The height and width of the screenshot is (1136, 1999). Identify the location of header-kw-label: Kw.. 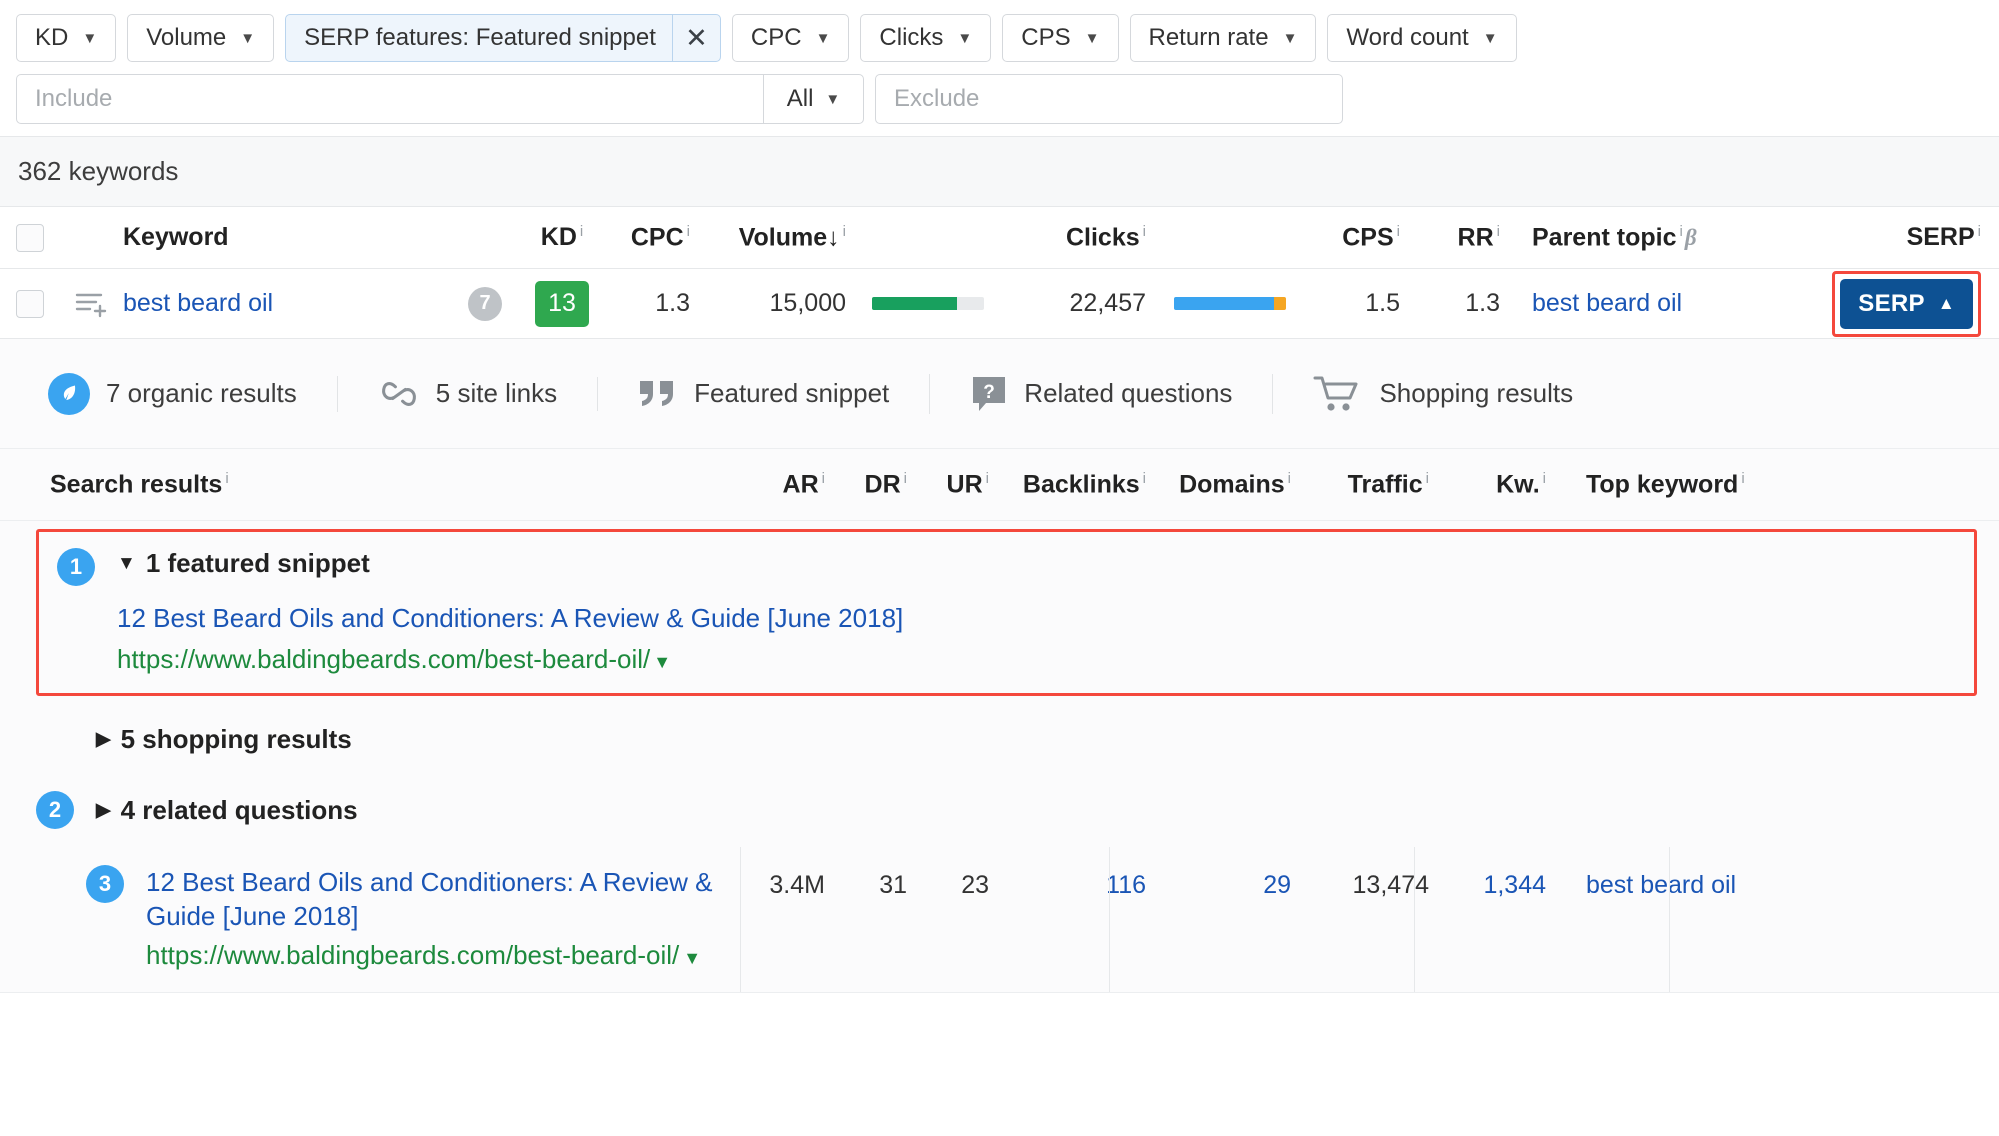
(1518, 484).